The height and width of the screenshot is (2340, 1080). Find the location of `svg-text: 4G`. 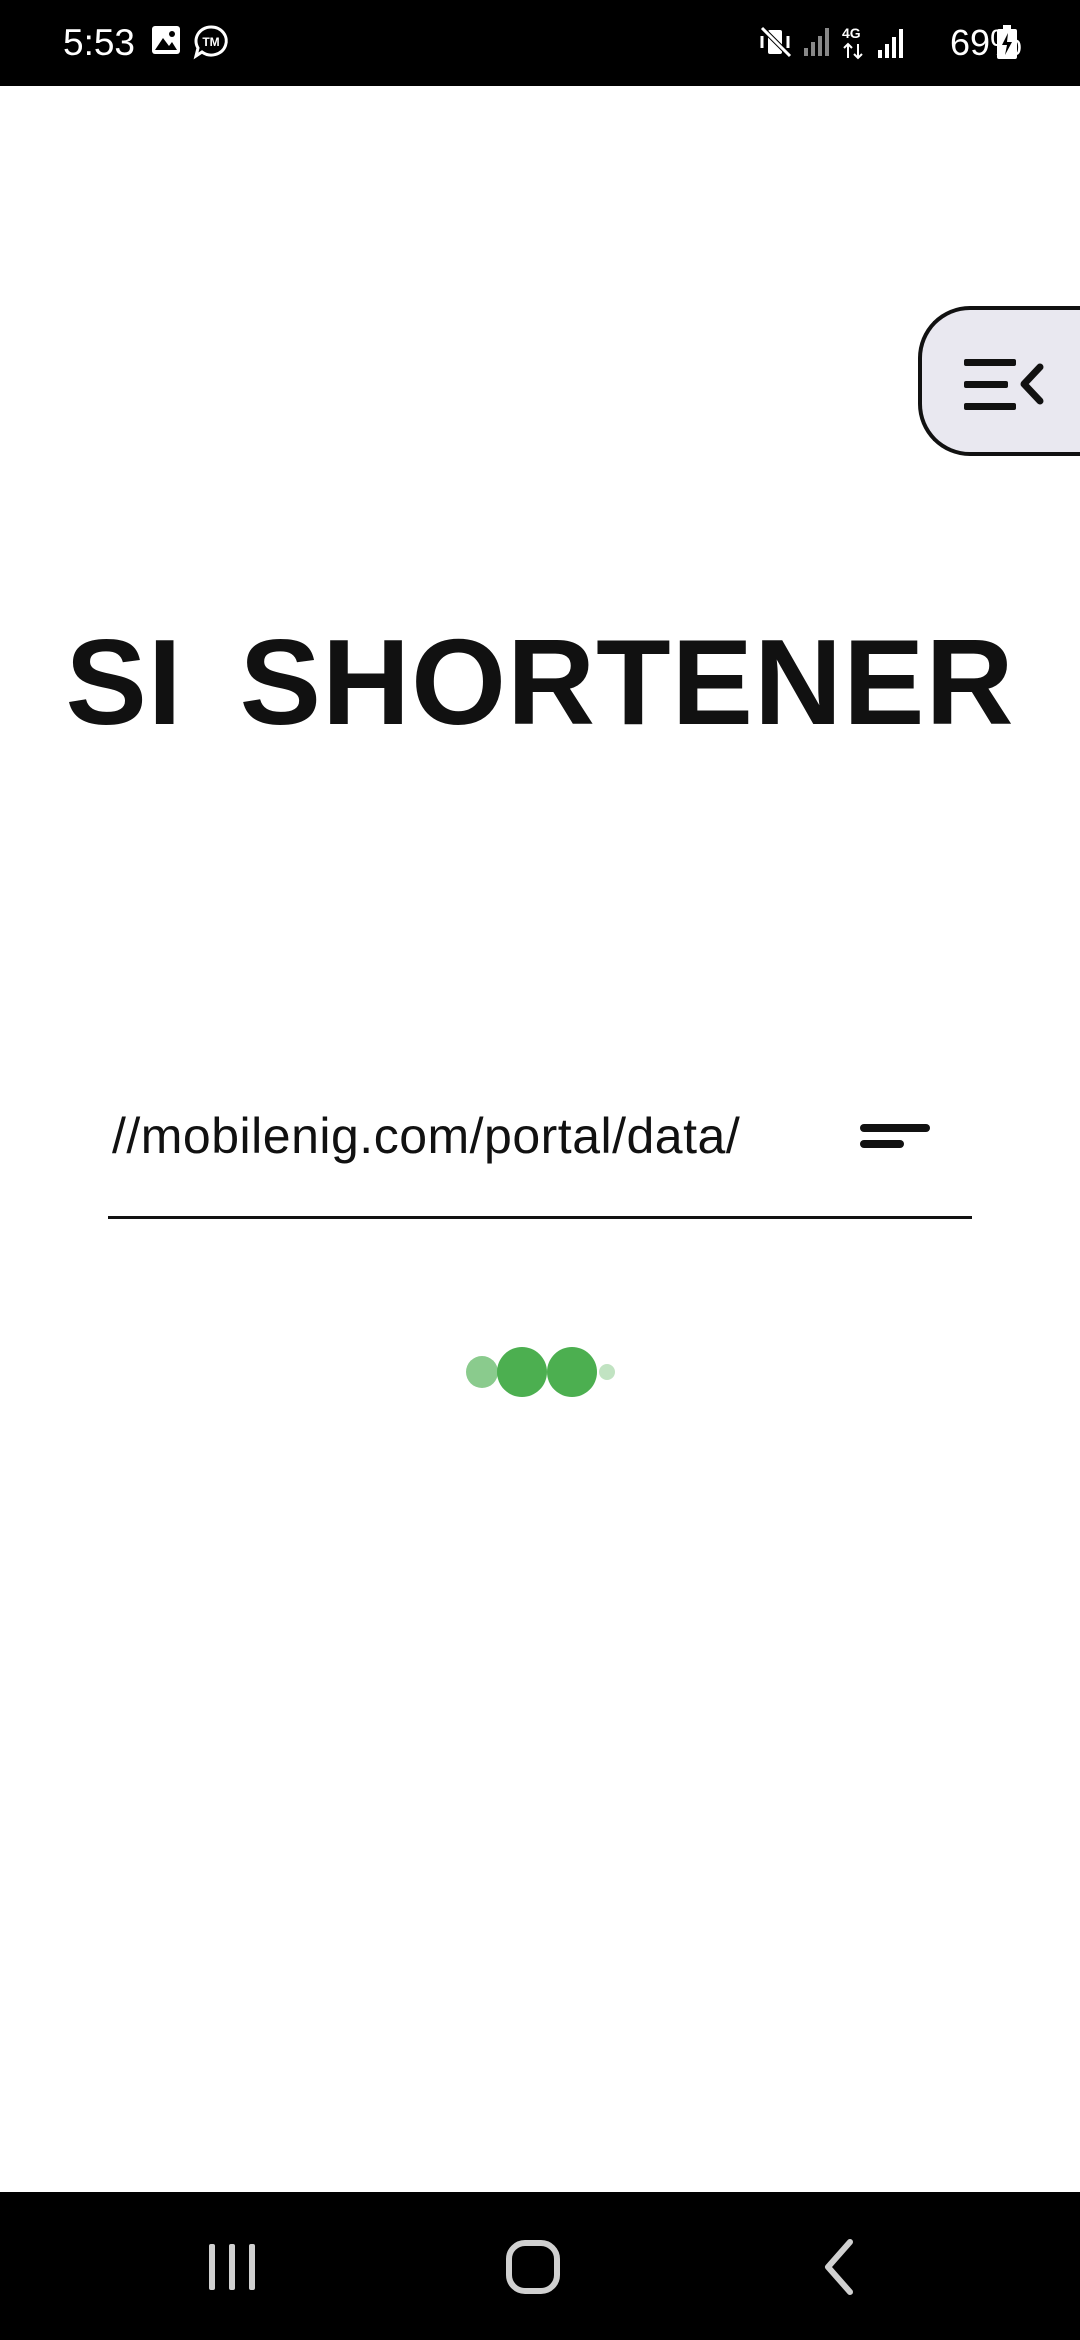

svg-text: 4G is located at coordinates (851, 33).